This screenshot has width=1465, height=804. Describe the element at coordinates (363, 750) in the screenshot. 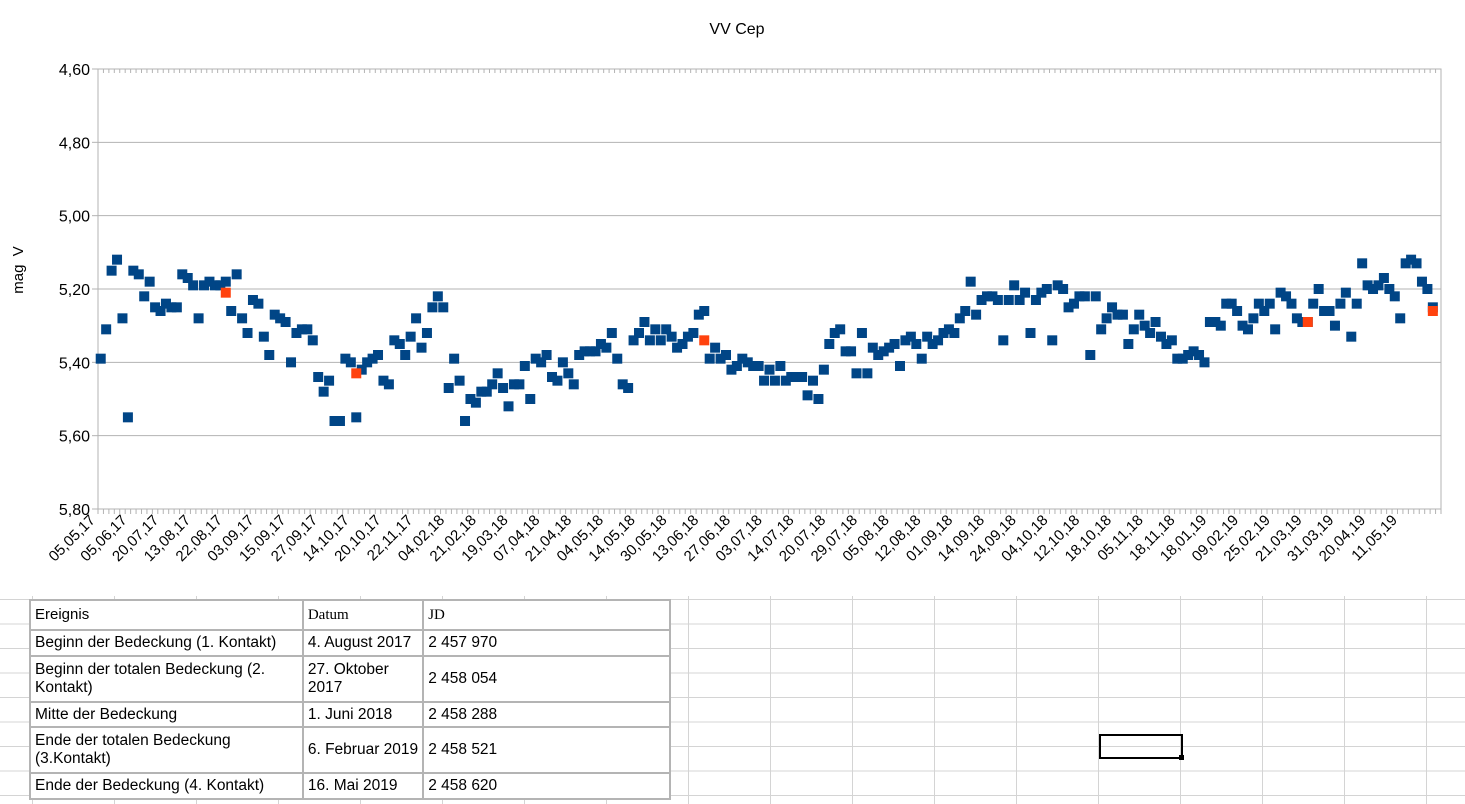

I see `cell-date: 6. Februar 2019` at that location.